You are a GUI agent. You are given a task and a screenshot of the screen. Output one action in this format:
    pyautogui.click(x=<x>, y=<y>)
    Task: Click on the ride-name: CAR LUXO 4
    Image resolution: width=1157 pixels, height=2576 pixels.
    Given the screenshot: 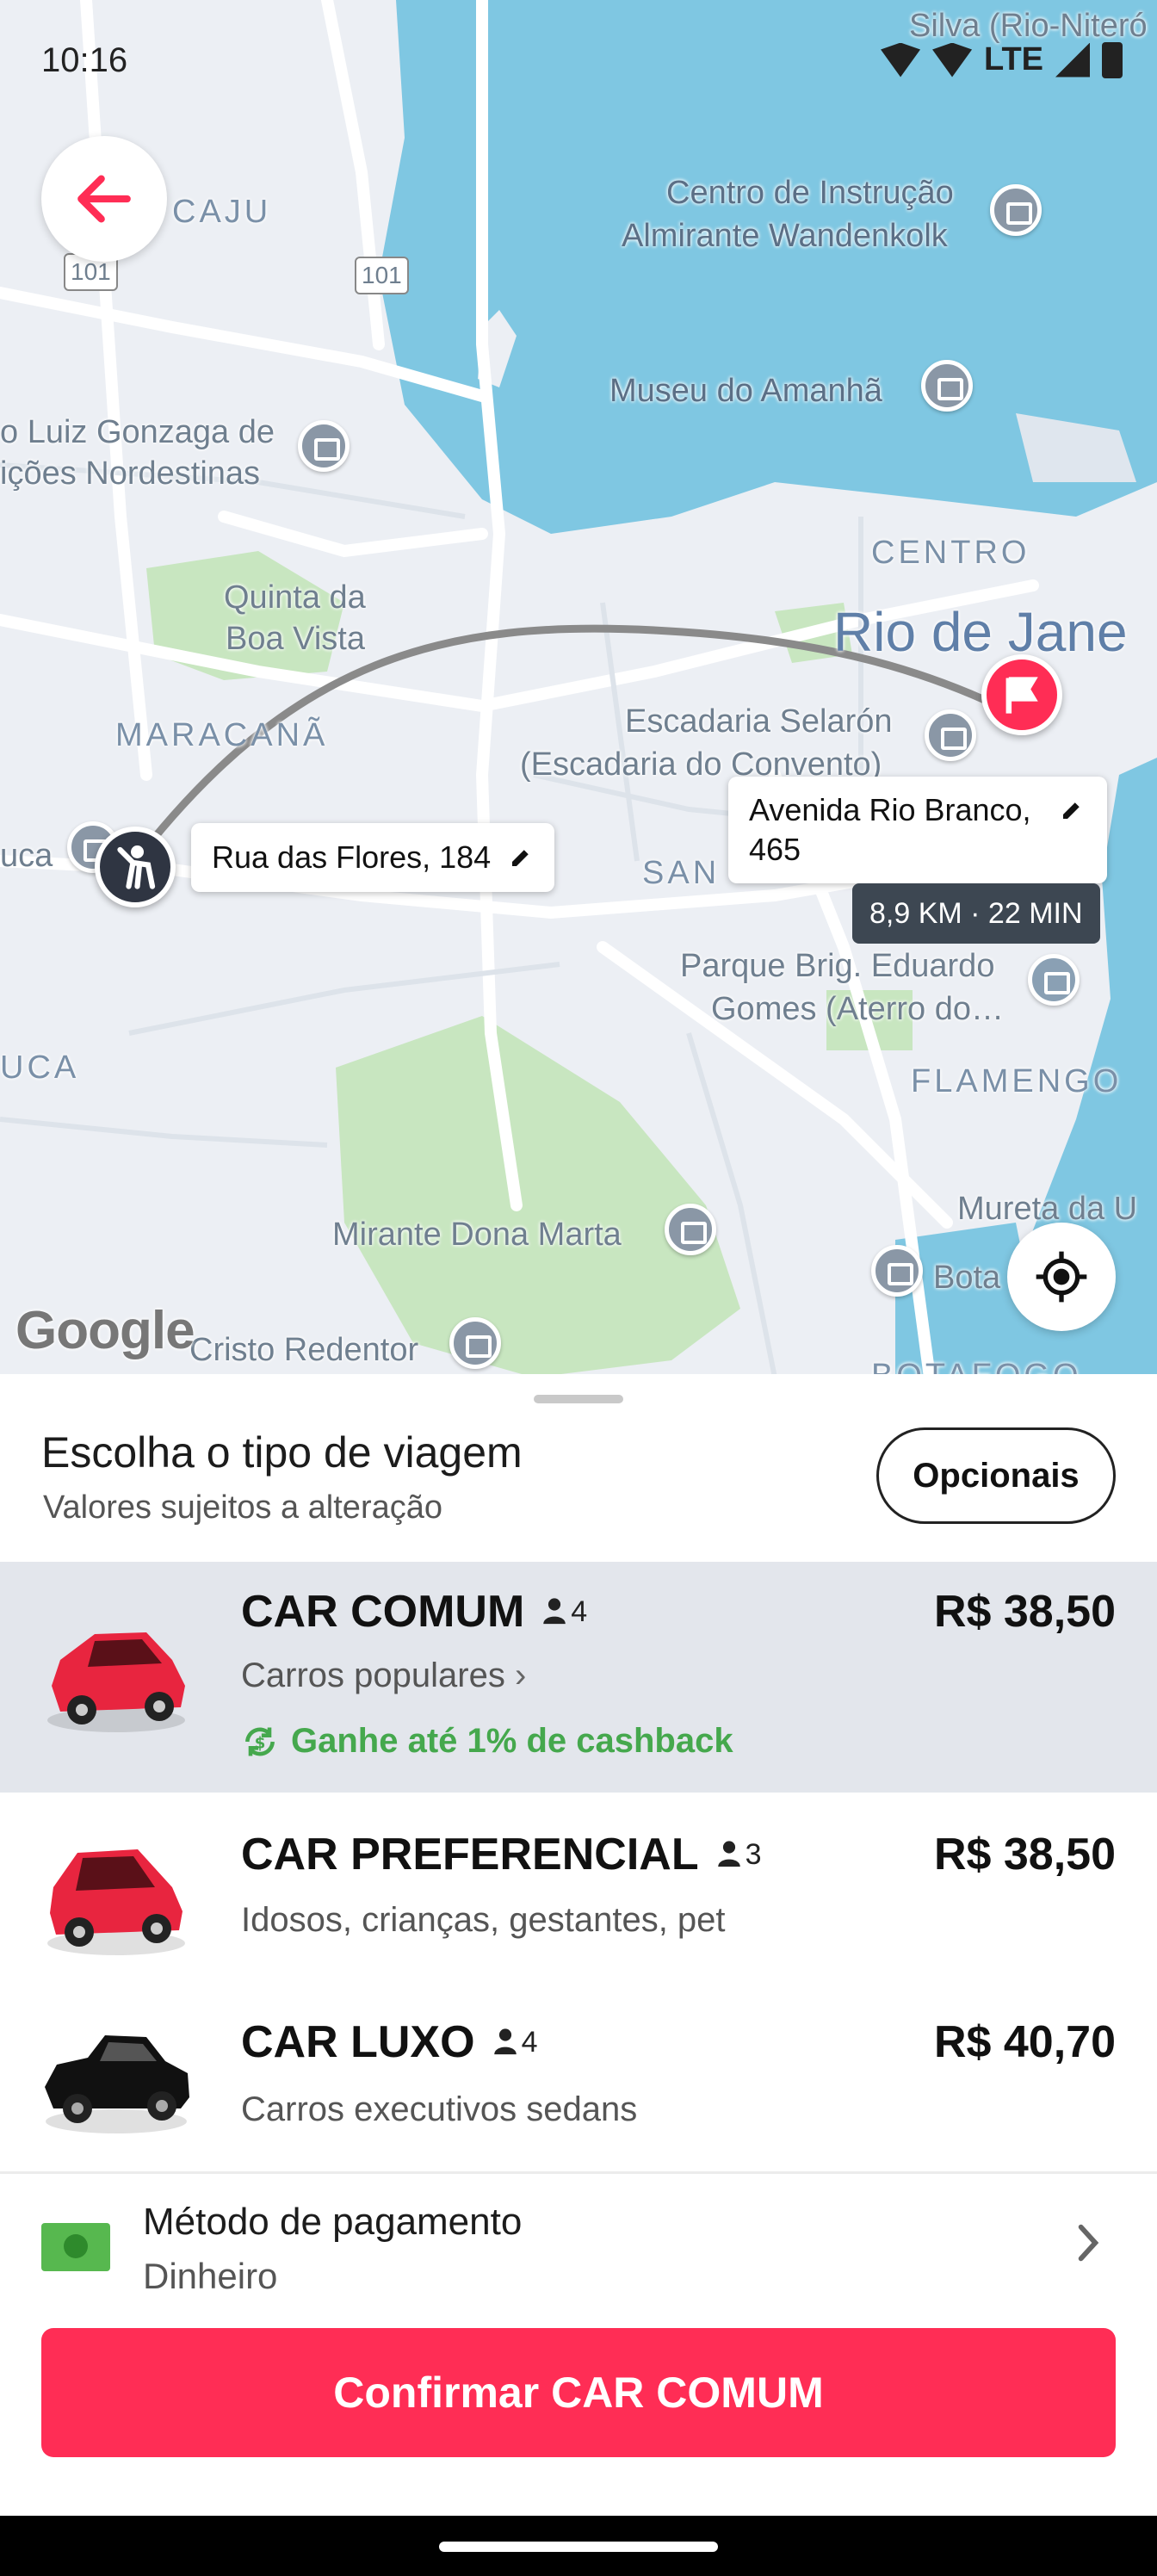 What is the action you would take?
    pyautogui.click(x=389, y=2042)
    